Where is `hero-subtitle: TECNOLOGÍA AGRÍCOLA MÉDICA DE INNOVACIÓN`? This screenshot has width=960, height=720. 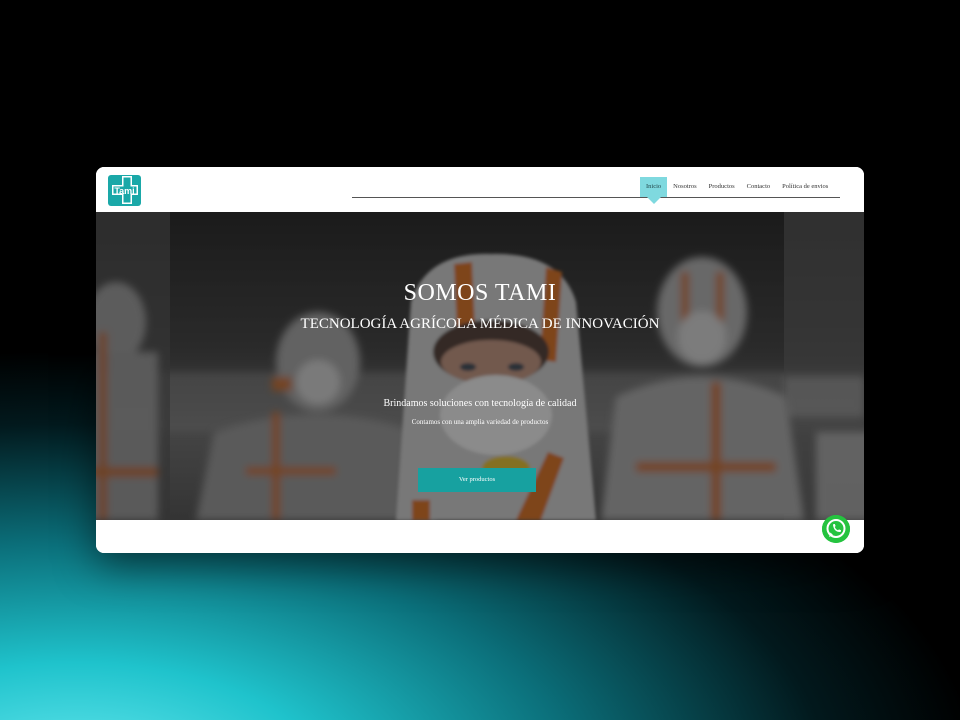
hero-subtitle: TECNOLOGÍA AGRÍCOLA MÉDICA DE INNOVACIÓN is located at coordinates (480, 324).